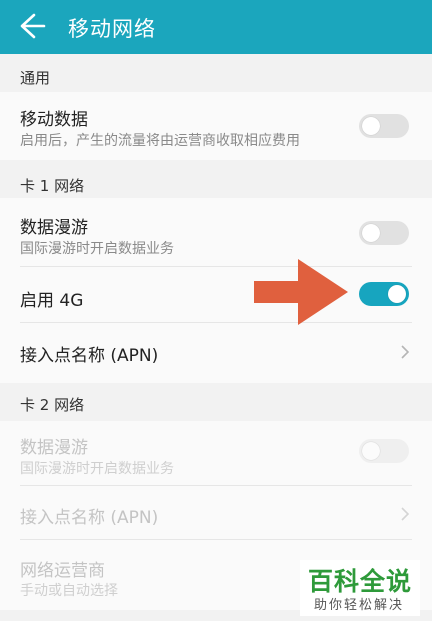 This screenshot has width=432, height=621. I want to click on section-header-sim1: 卡 1 网络, so click(216, 179).